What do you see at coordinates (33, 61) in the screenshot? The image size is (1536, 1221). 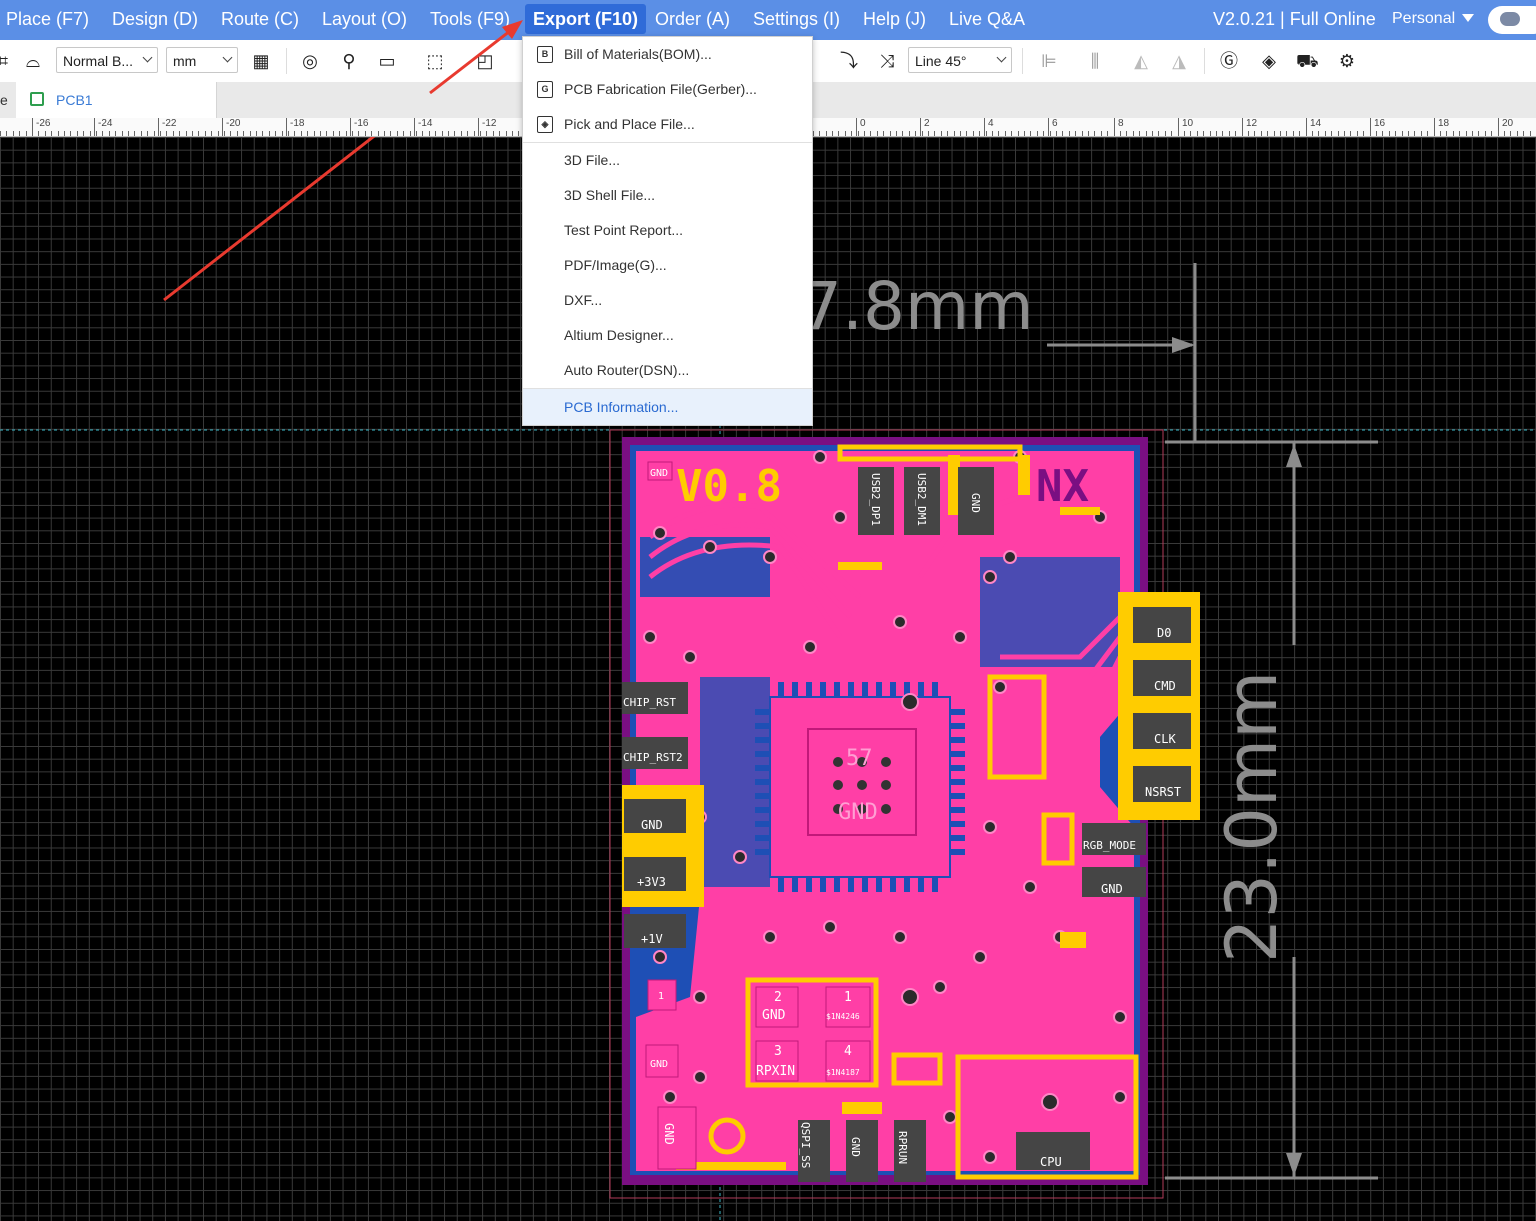 I see `arc-icon: ⌓` at bounding box center [33, 61].